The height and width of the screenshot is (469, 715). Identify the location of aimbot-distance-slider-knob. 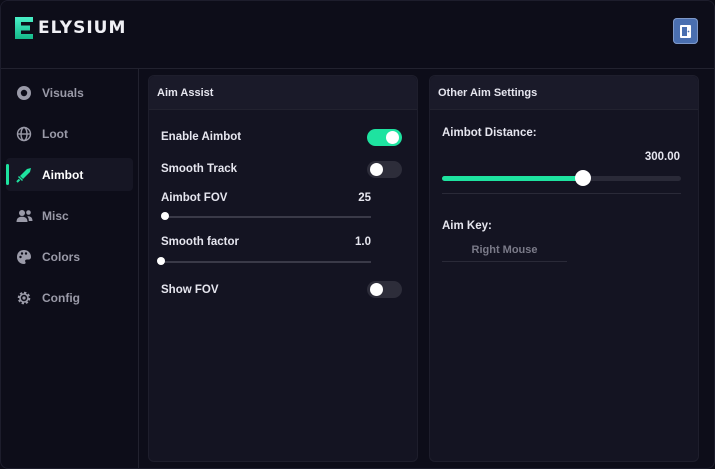
(583, 178).